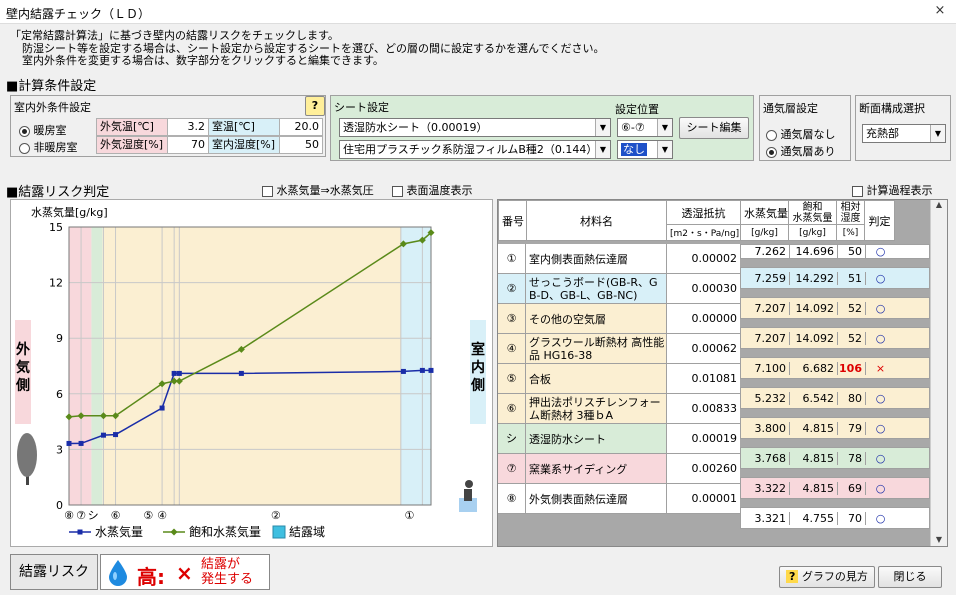 The width and height of the screenshot is (956, 595). Describe the element at coordinates (469, 484) in the screenshot. I see `person-icon` at that location.